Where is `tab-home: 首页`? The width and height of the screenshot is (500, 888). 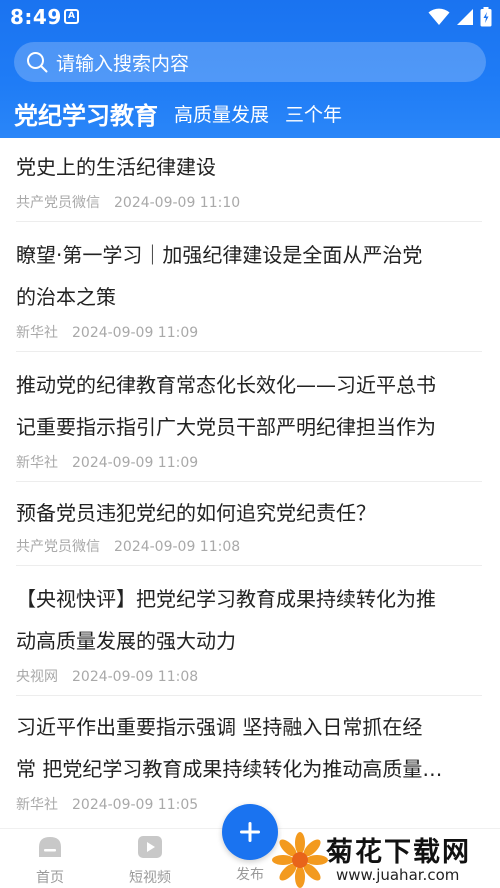
tab-home: 首页 is located at coordinates (50, 861).